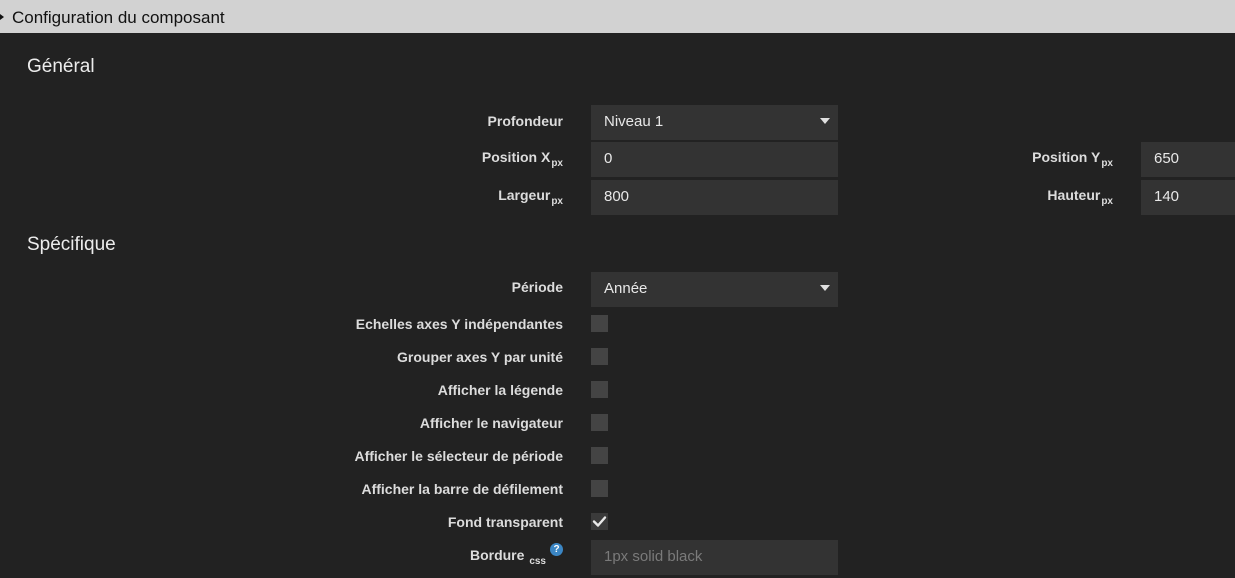 The width and height of the screenshot is (1235, 578). I want to click on checkbox-label-show-legend: Afficher la légende, so click(500, 390).